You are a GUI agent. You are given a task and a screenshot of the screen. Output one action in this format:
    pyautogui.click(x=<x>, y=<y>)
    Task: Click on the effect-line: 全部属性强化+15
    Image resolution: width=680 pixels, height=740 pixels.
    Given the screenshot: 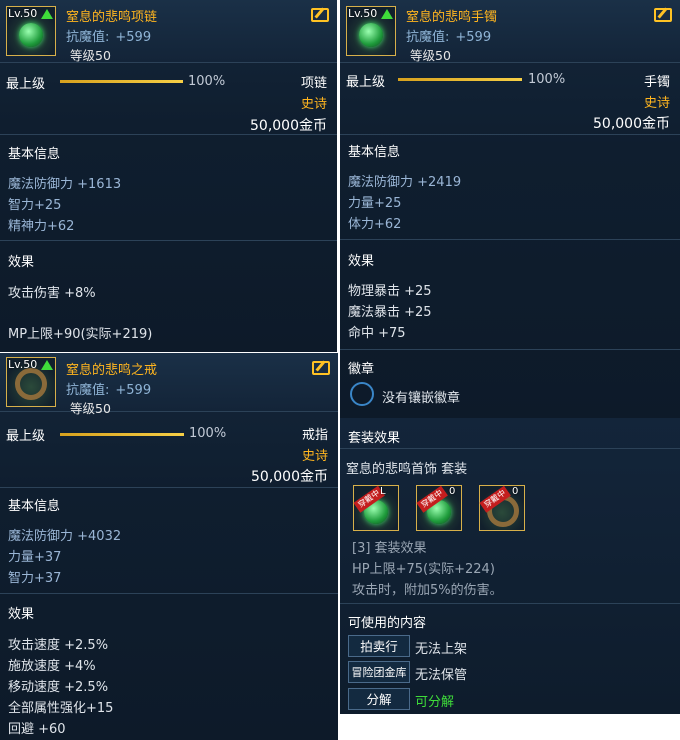 What is the action you would take?
    pyautogui.click(x=61, y=708)
    